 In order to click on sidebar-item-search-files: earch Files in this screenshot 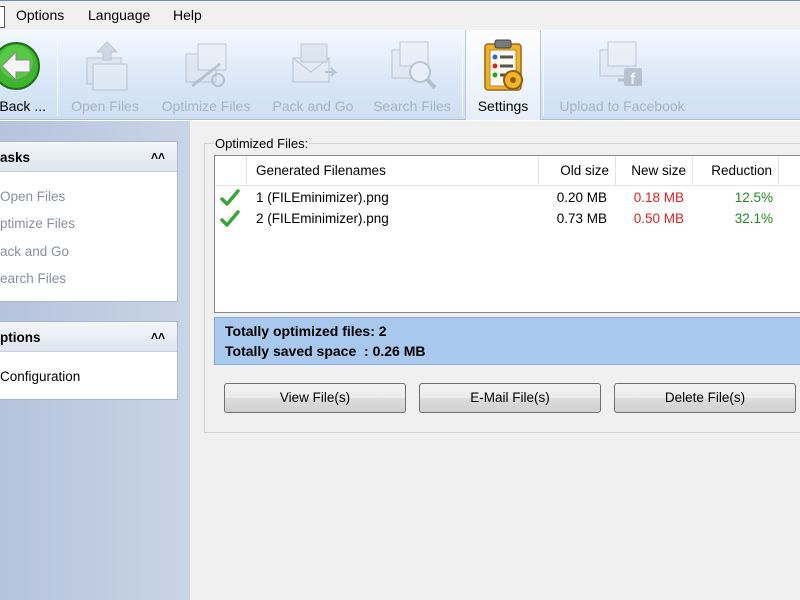, I will do `click(33, 278)`.